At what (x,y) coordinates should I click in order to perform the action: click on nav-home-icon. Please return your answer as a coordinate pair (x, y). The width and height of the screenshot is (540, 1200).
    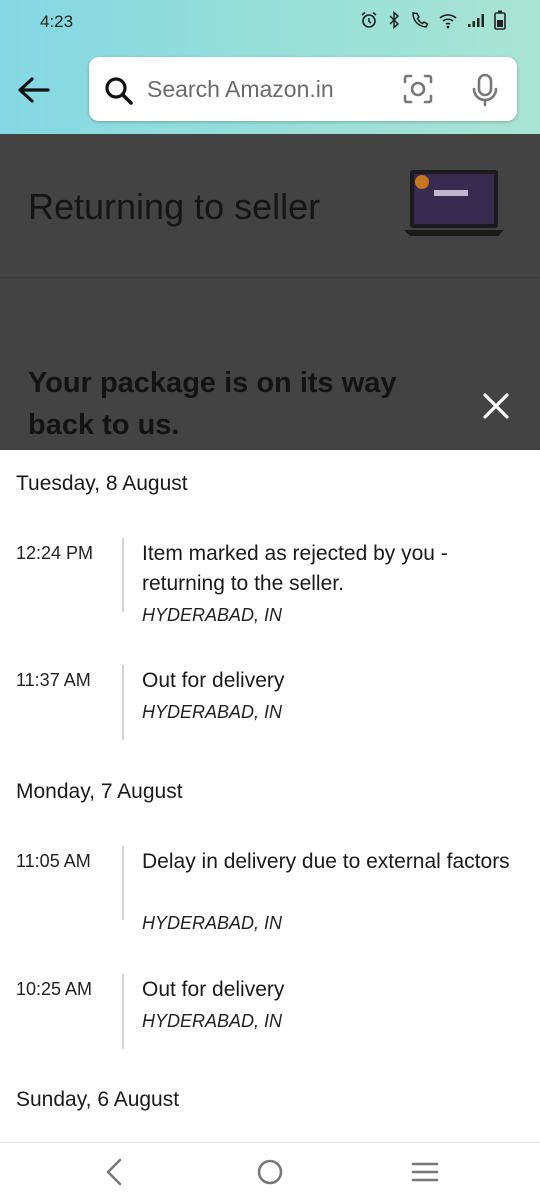
    Looking at the image, I should click on (270, 1172).